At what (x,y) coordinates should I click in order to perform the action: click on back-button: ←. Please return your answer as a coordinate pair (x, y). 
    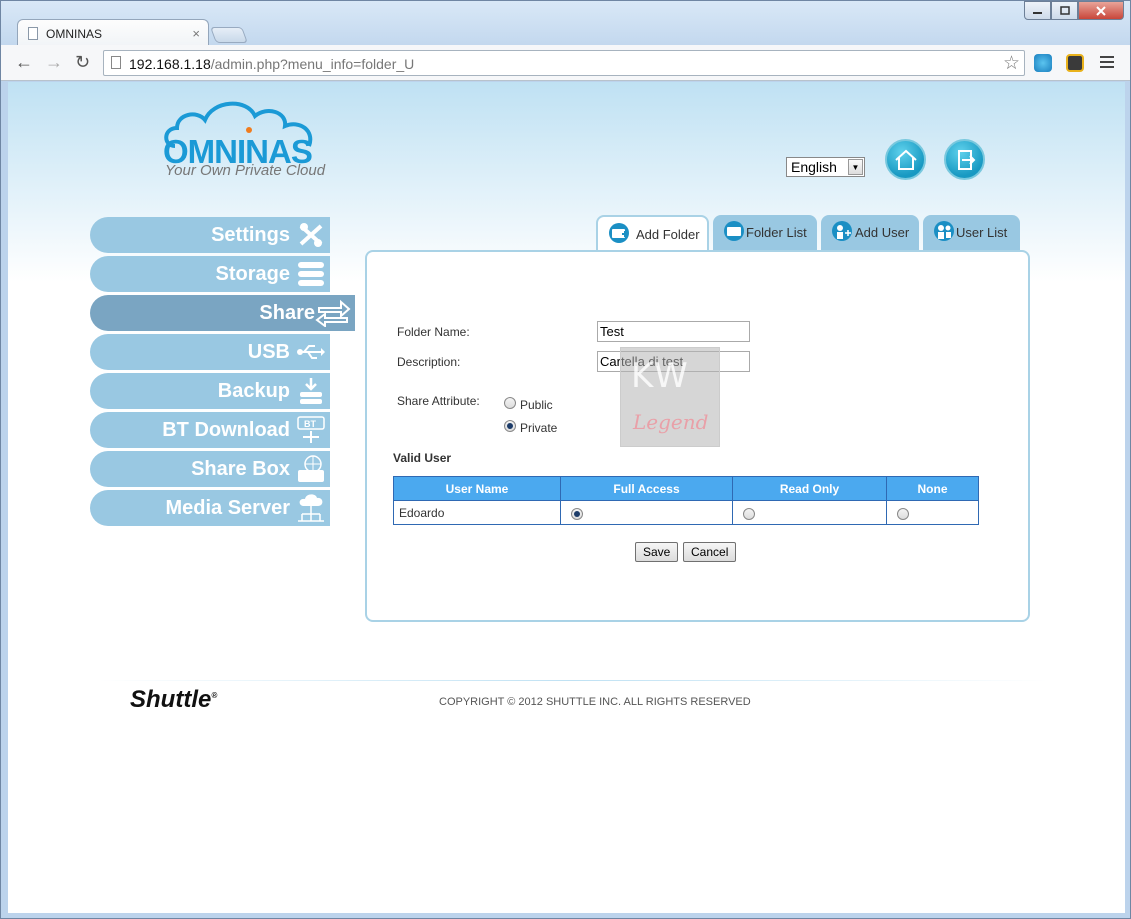
    Looking at the image, I should click on (24, 62).